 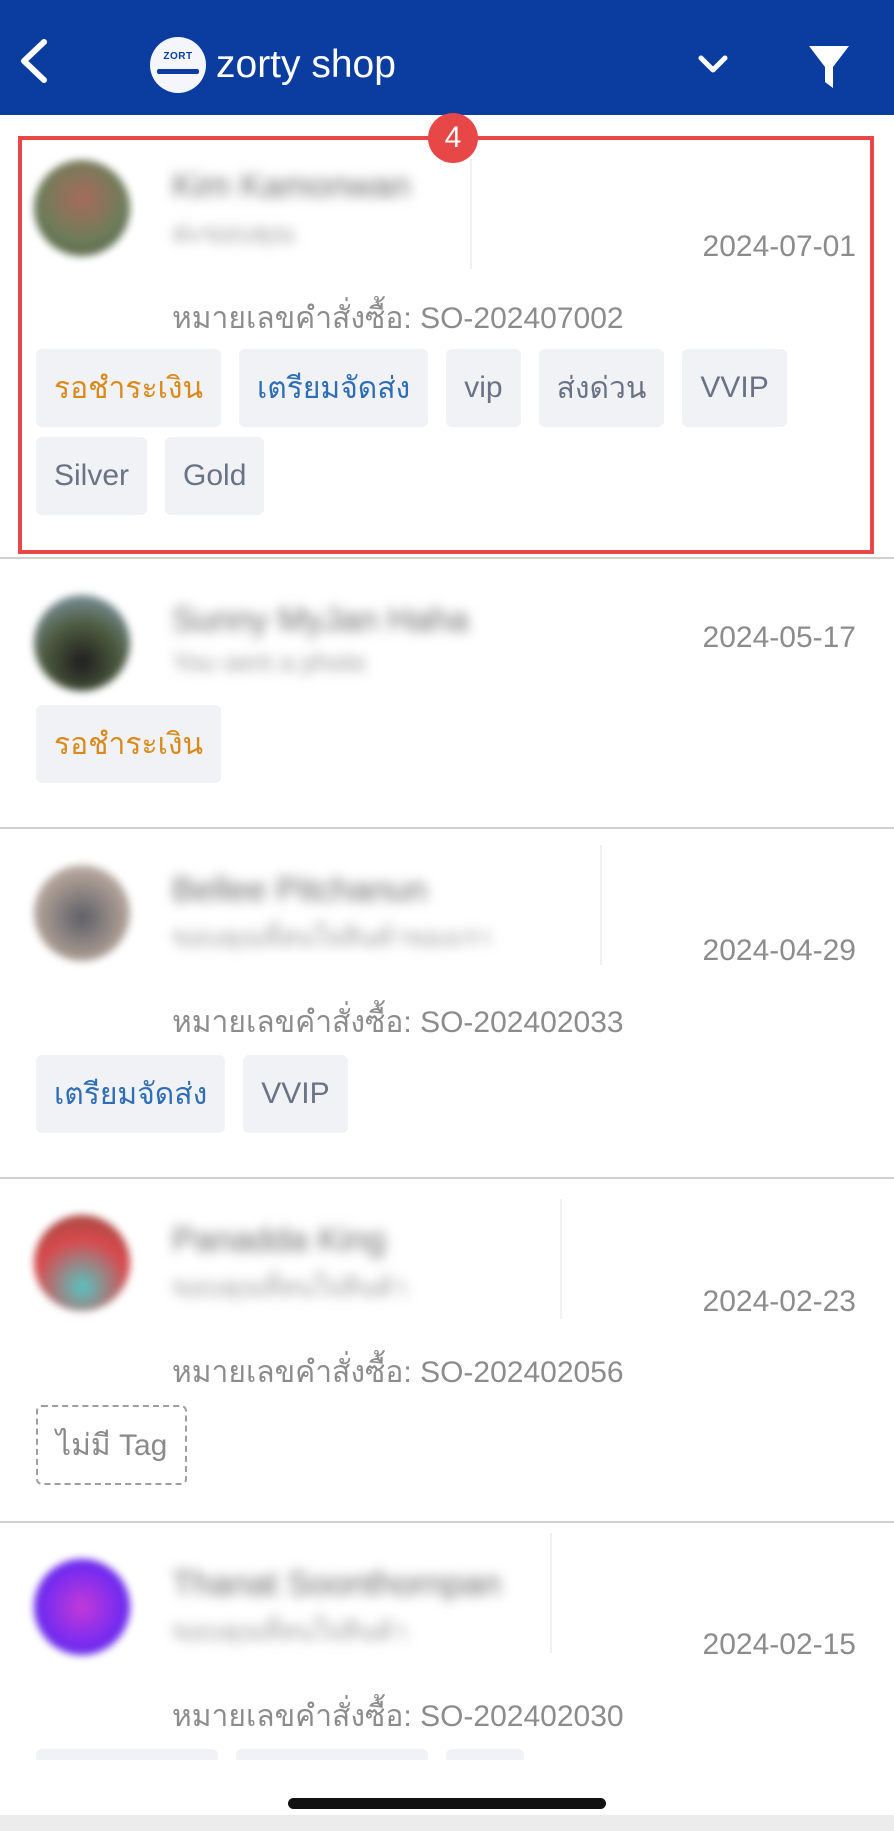 I want to click on order-number-value: SO-202402033, so click(x=522, y=1022).